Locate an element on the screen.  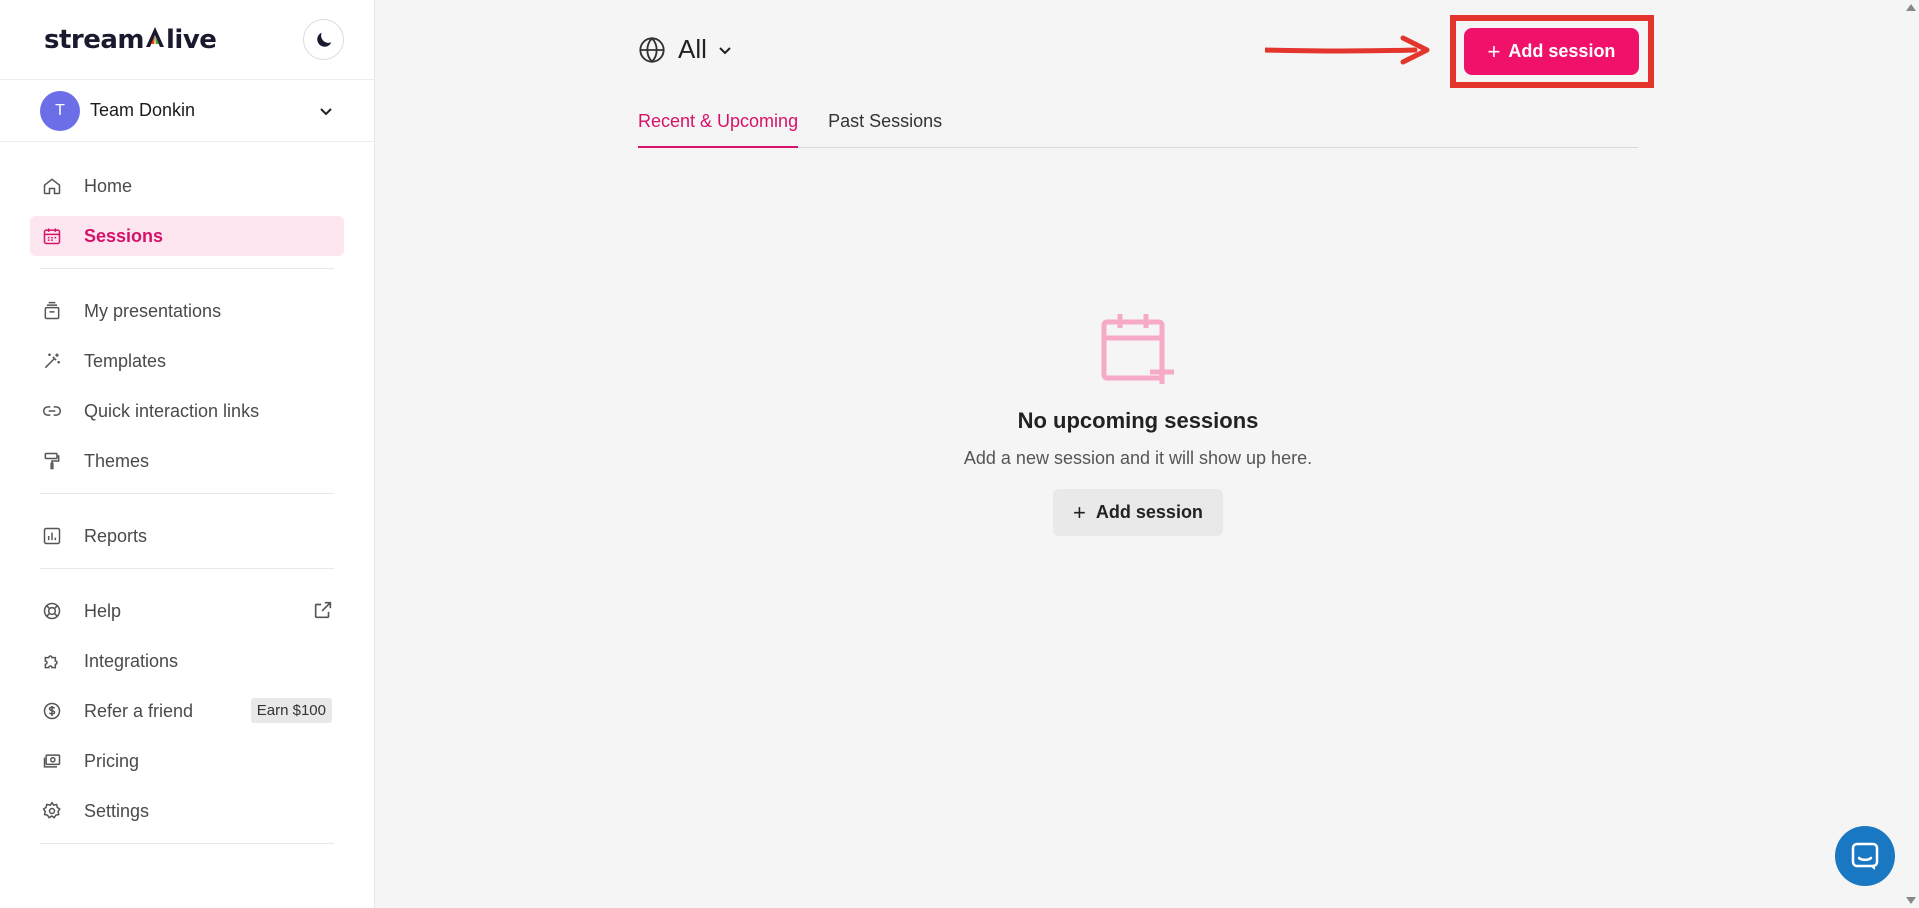
sidebar-item-label: Templates is located at coordinates (125, 360).